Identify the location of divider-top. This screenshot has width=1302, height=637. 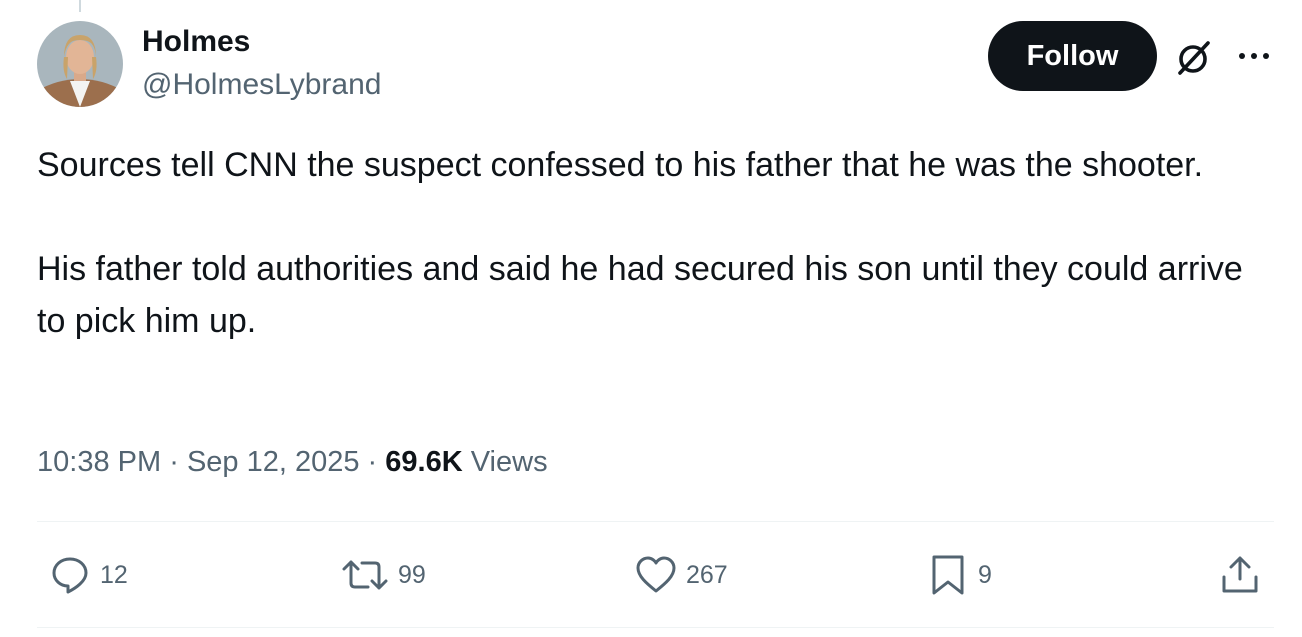
(655, 521).